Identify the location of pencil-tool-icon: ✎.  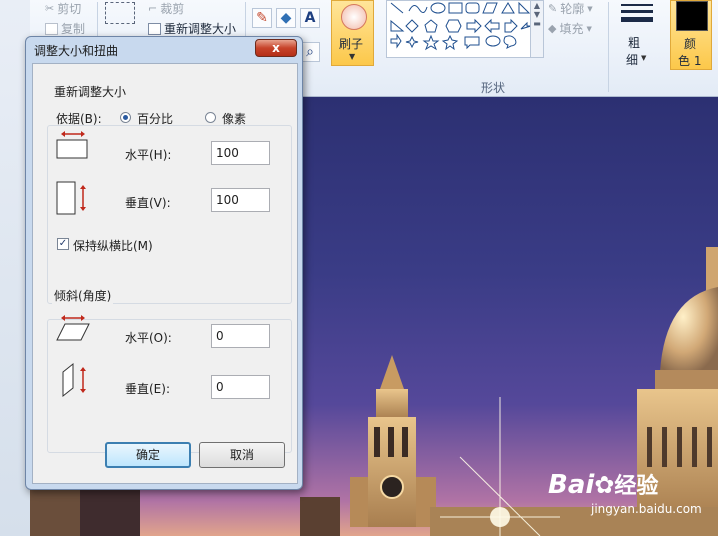
(262, 18).